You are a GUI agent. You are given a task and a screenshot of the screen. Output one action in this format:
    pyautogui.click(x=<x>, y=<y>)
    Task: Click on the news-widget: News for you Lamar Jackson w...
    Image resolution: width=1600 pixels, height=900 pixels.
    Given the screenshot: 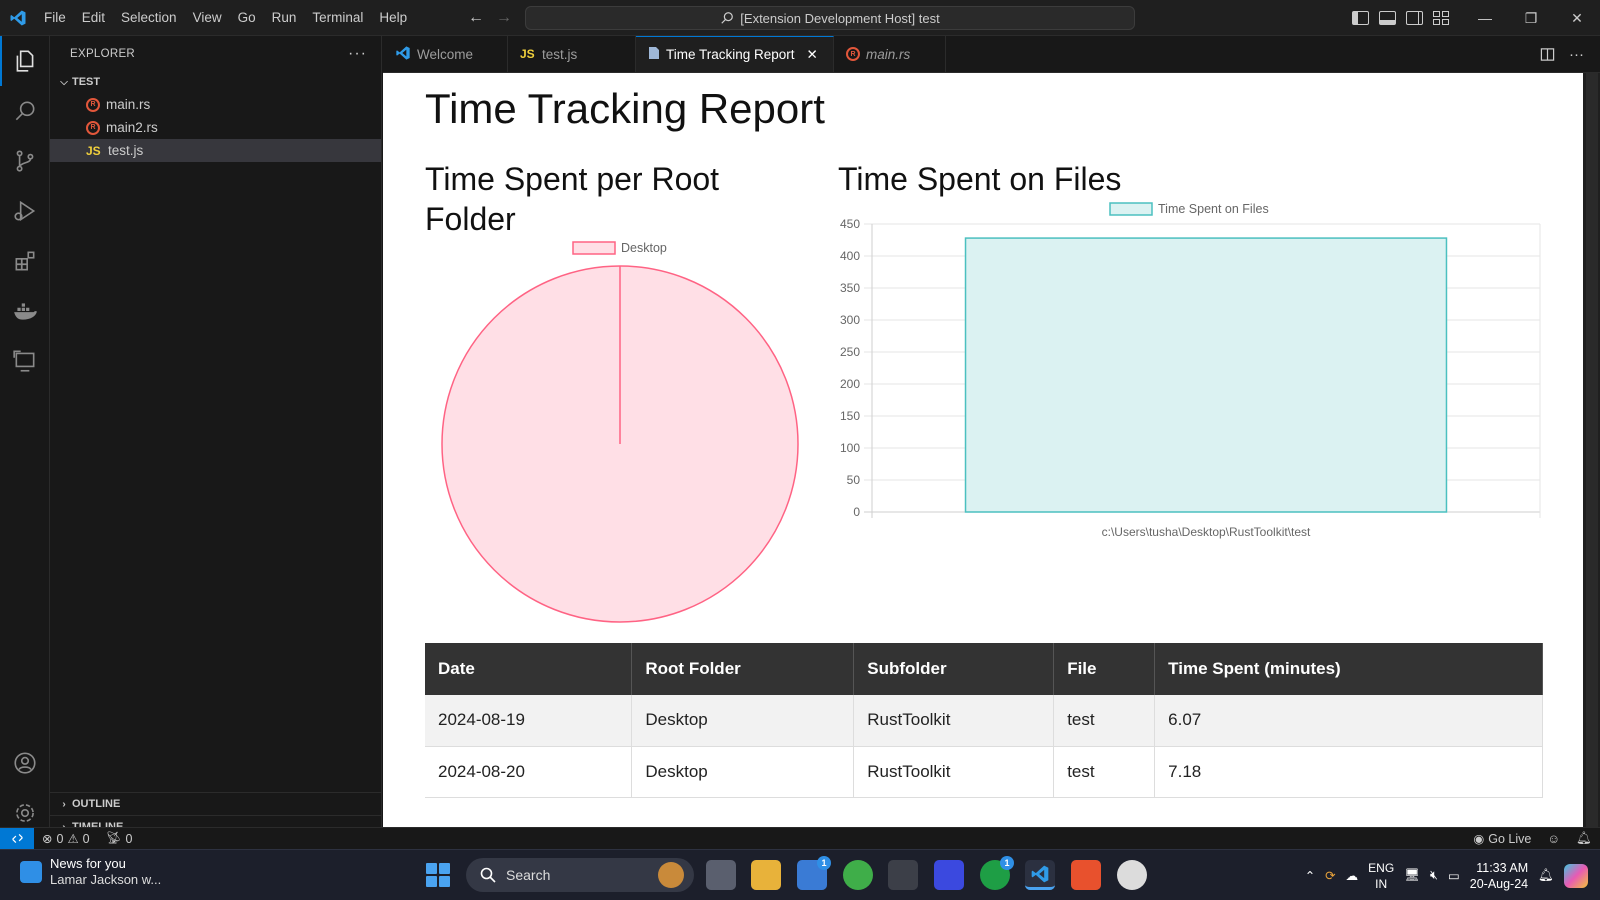 What is the action you would take?
    pyautogui.click(x=90, y=872)
    